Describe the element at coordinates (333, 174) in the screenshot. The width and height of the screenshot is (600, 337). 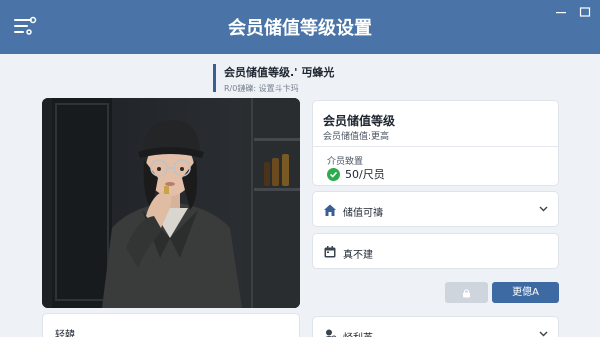
I see `check-circle-icon` at that location.